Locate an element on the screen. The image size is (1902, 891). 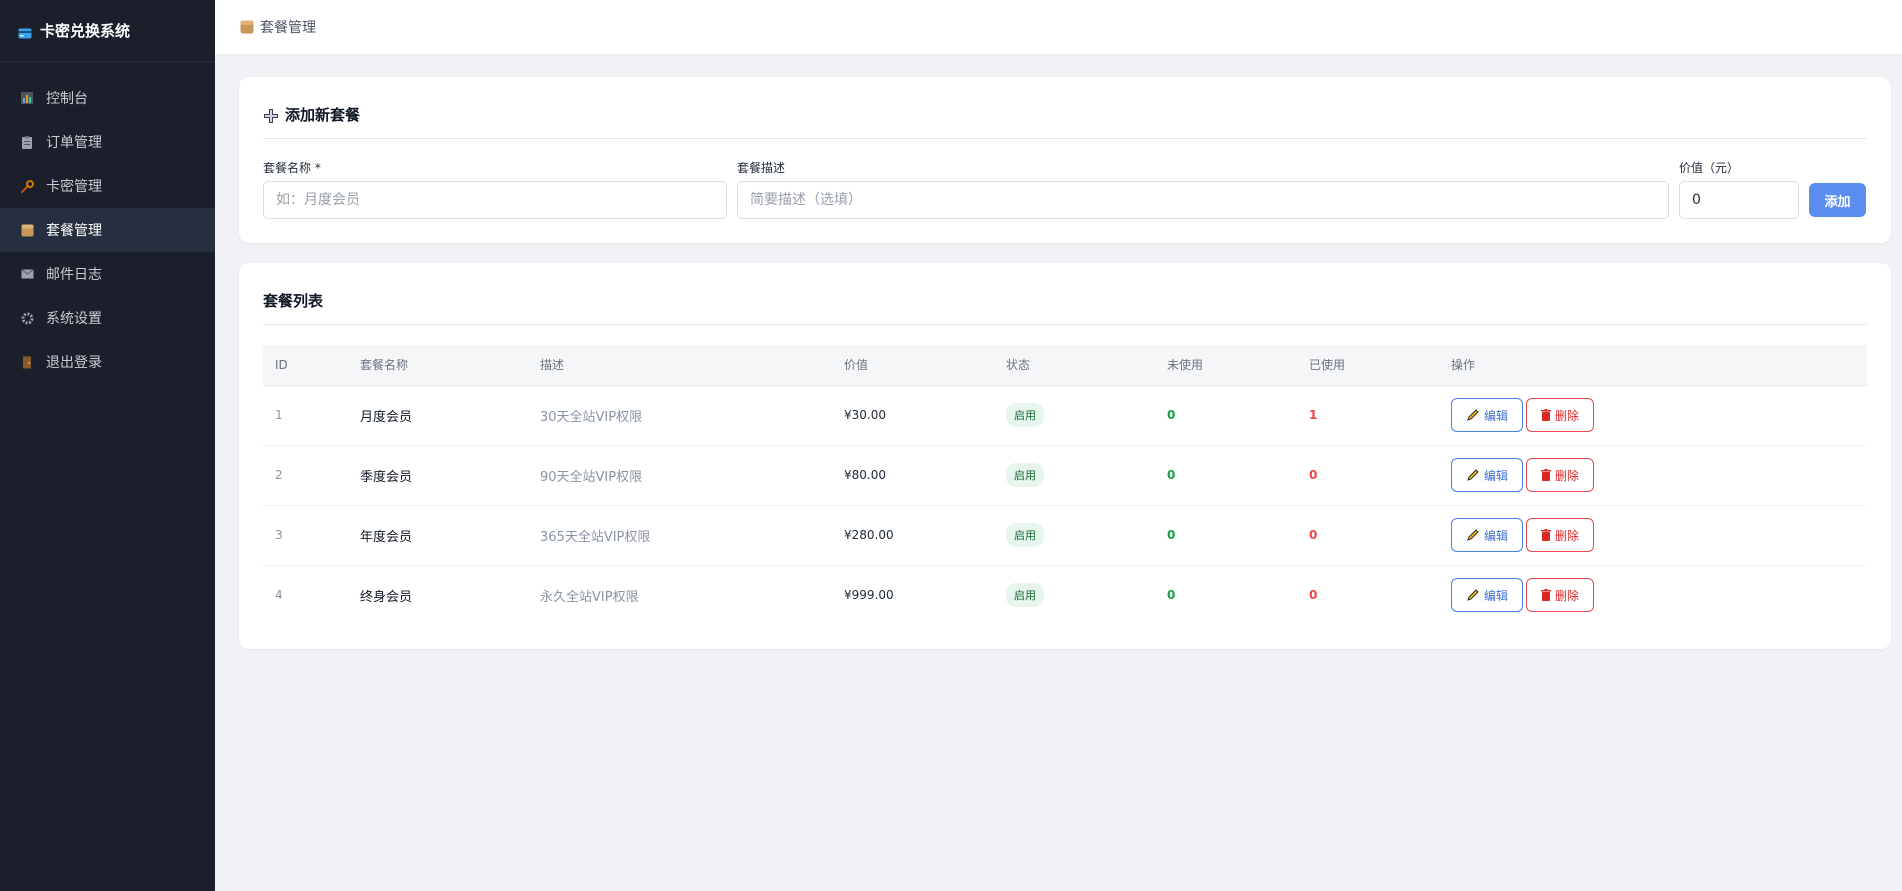
package-list-title: 套餐列表 is located at coordinates (1065, 294).